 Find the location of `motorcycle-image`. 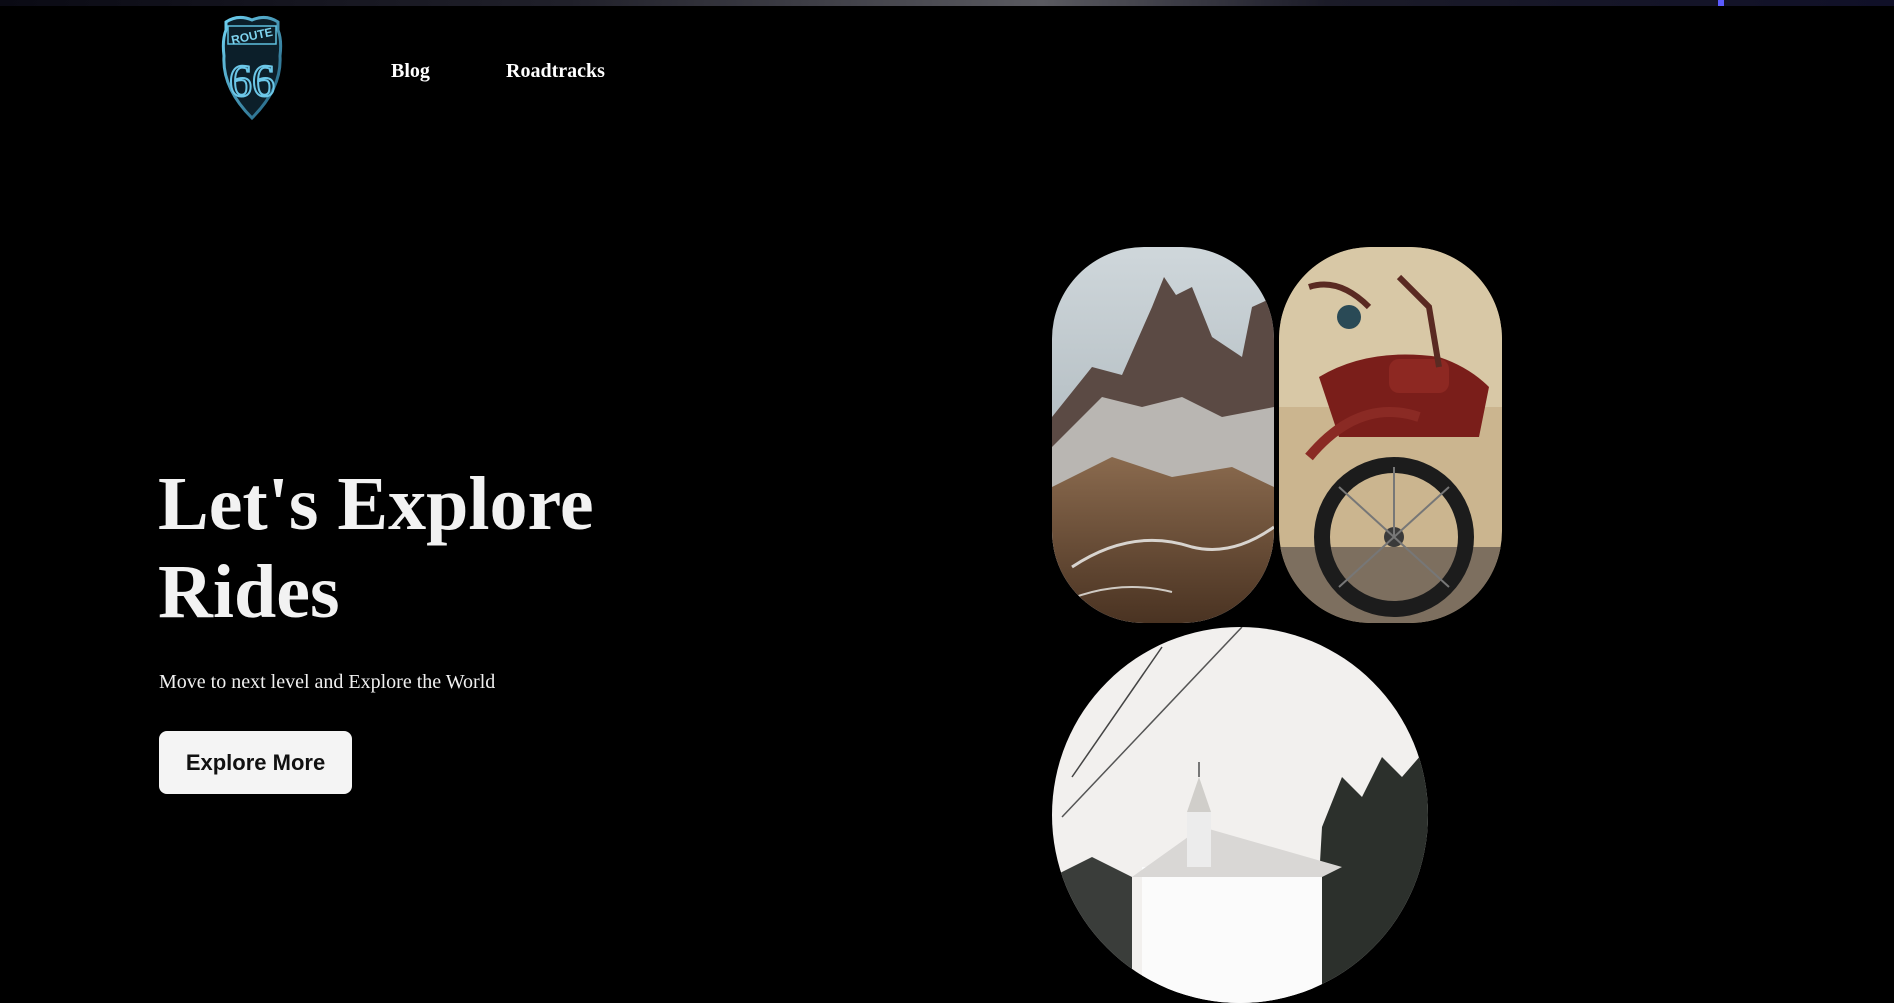

motorcycle-image is located at coordinates (1390, 435).